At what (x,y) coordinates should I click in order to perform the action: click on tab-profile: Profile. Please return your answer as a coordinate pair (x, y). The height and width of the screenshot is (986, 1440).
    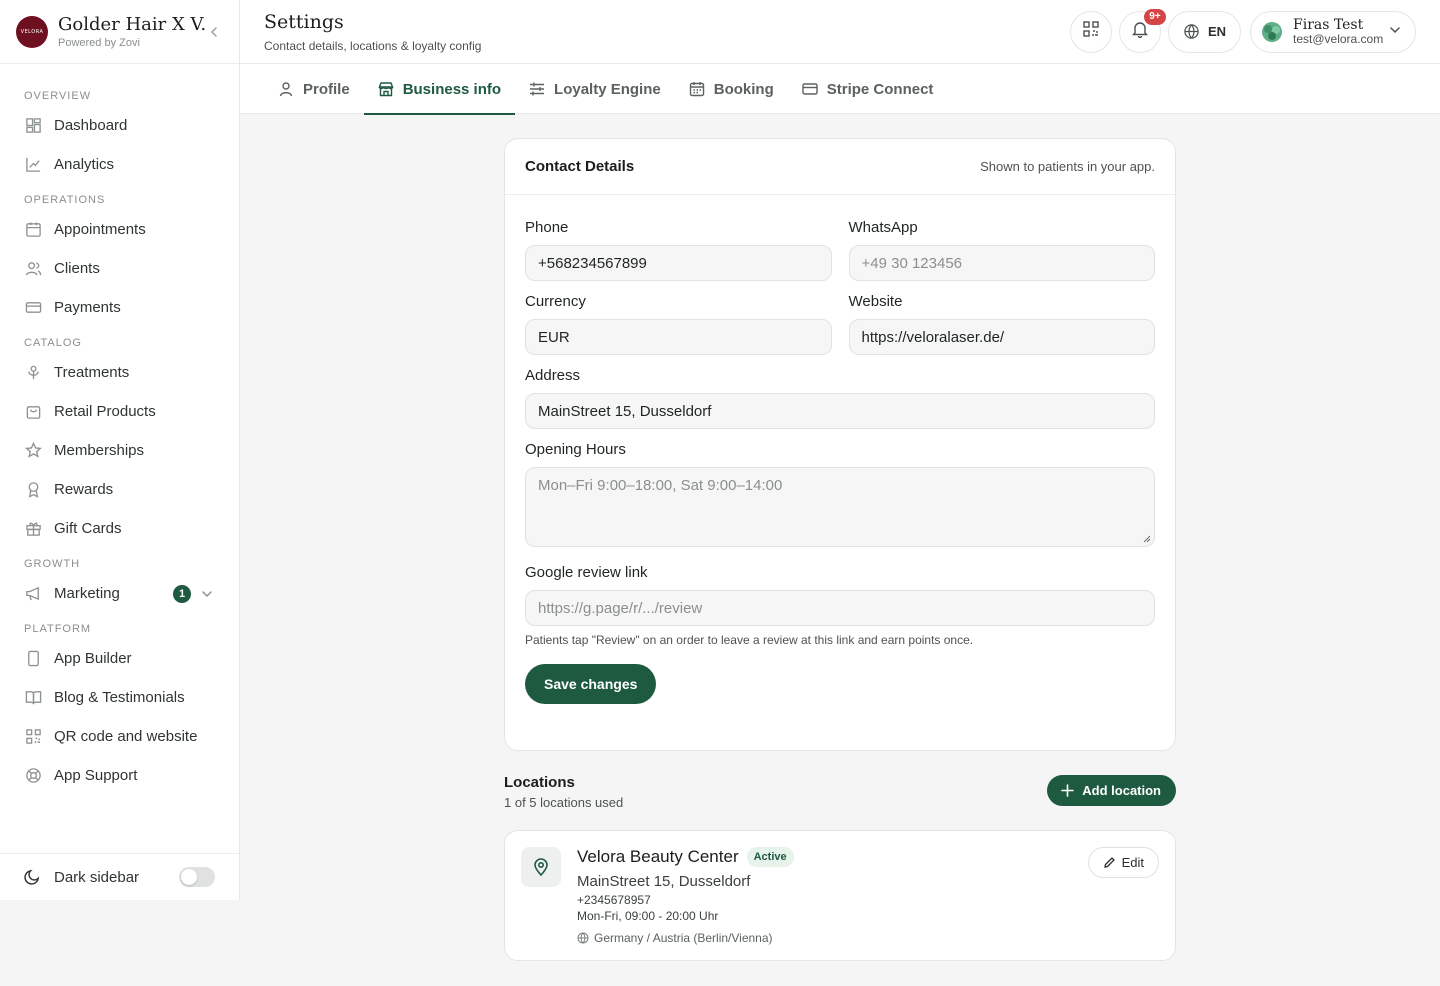
    Looking at the image, I should click on (314, 89).